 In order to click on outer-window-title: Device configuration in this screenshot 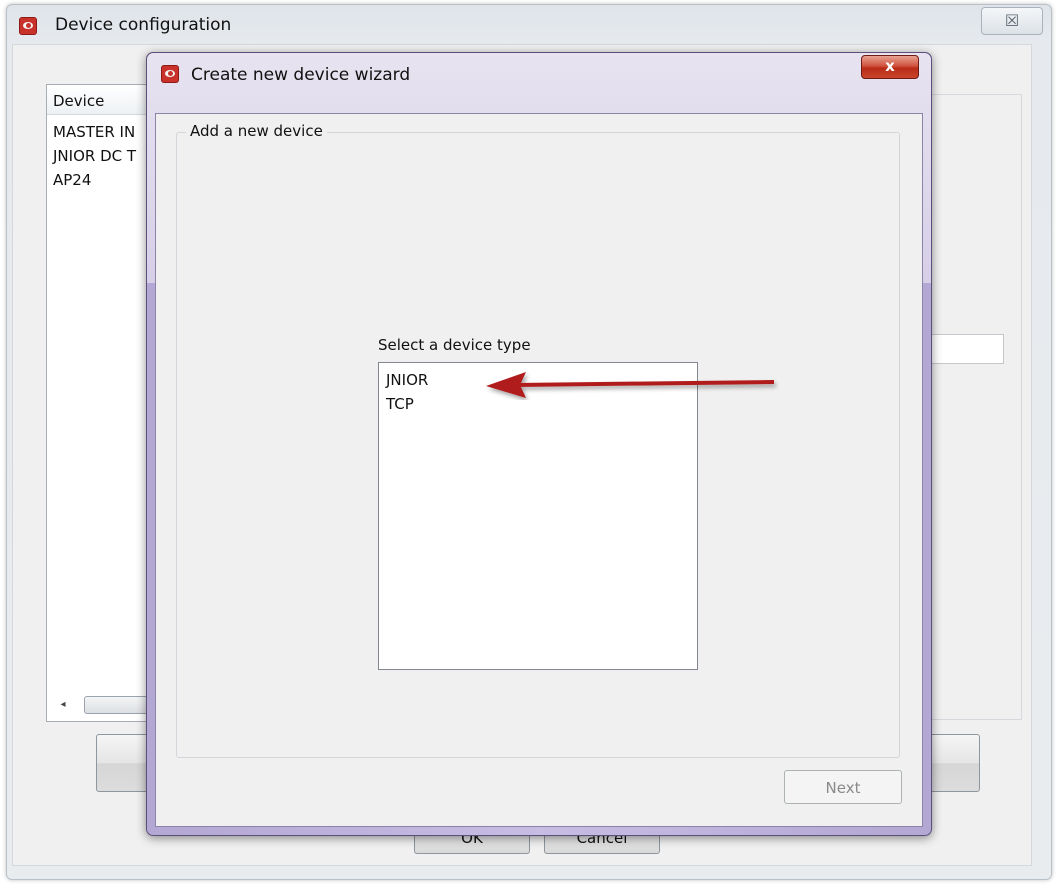, I will do `click(143, 25)`.